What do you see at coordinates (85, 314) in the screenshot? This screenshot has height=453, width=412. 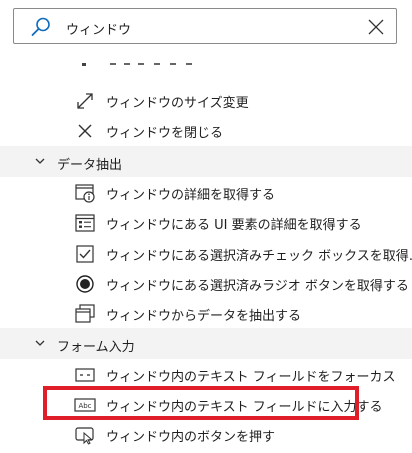 I see `window-stack-icon` at bounding box center [85, 314].